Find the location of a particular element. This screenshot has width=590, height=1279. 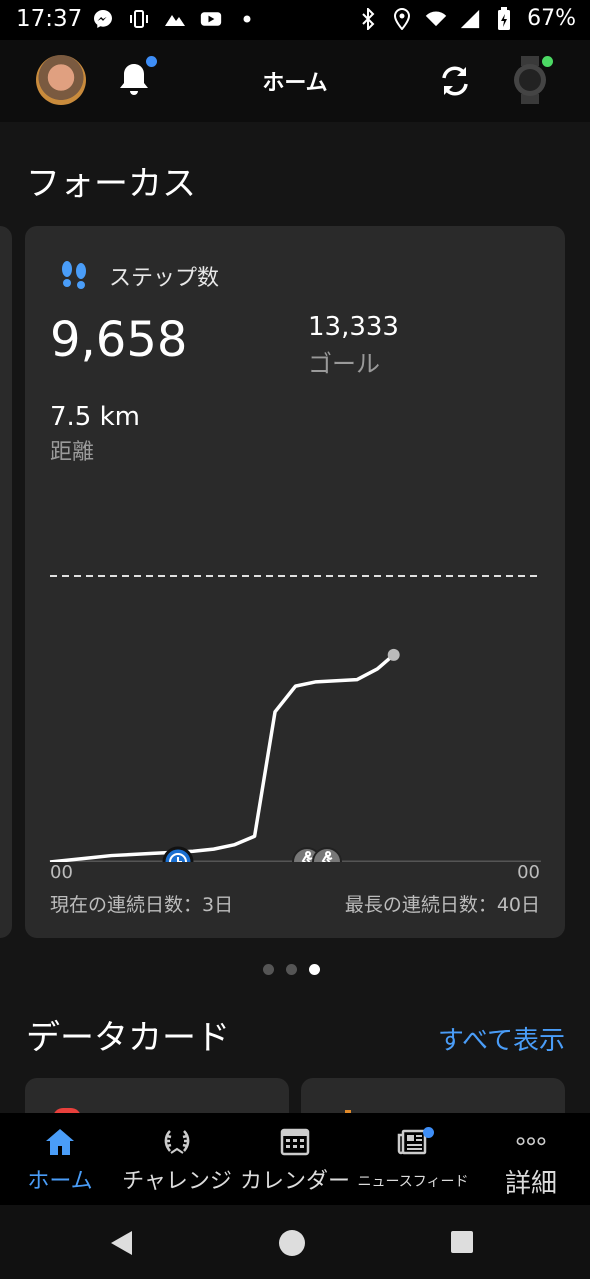

cell-signal-icon is located at coordinates (470, 19).